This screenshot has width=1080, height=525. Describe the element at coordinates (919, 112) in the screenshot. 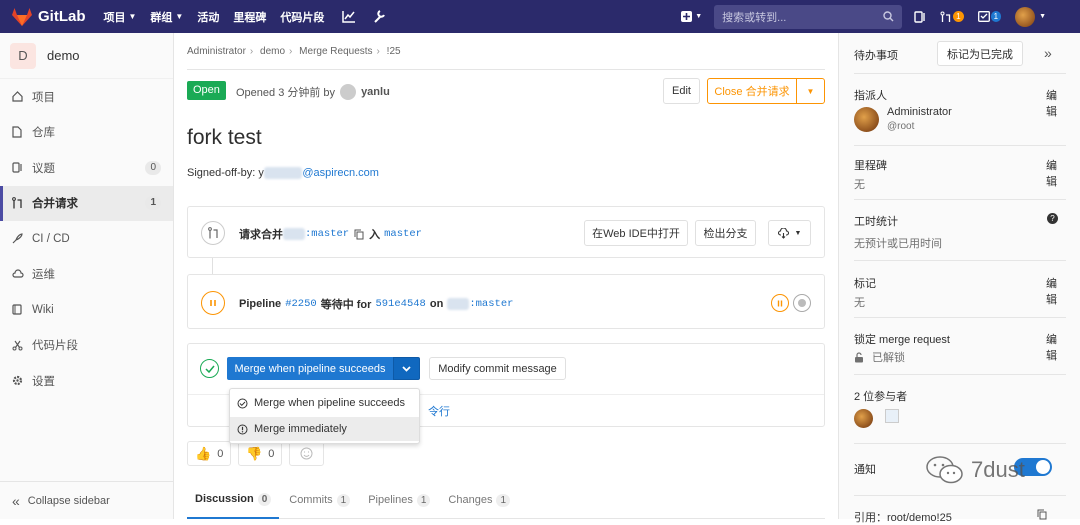

I see `assignee-name: Administrator` at that location.